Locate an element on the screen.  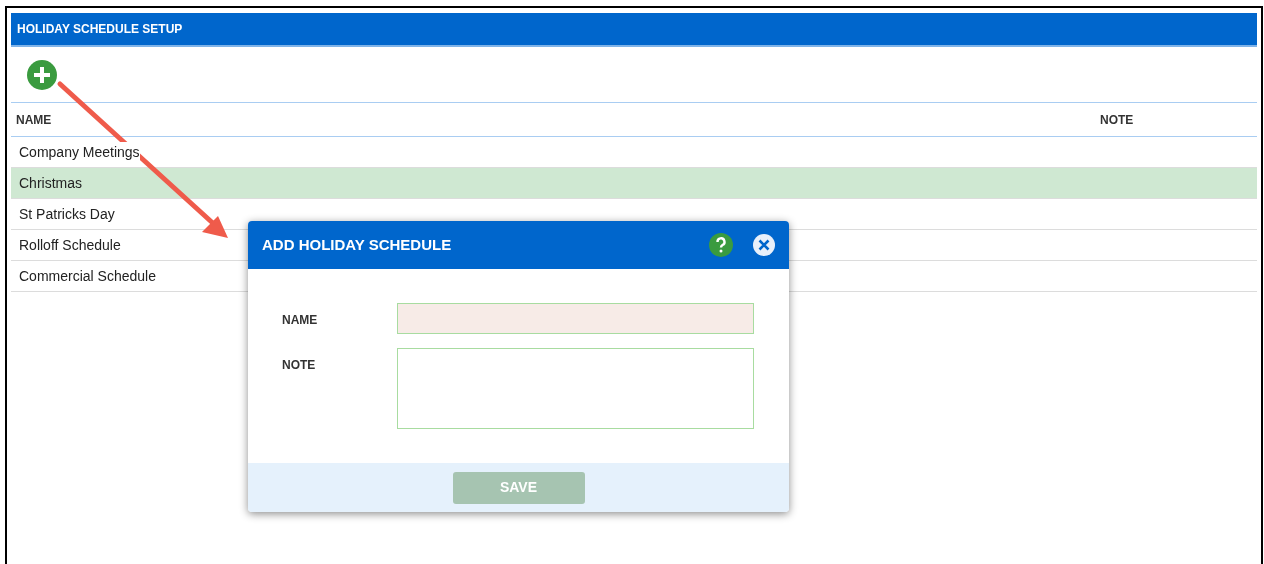
column-header: NAME is located at coordinates (34, 120).